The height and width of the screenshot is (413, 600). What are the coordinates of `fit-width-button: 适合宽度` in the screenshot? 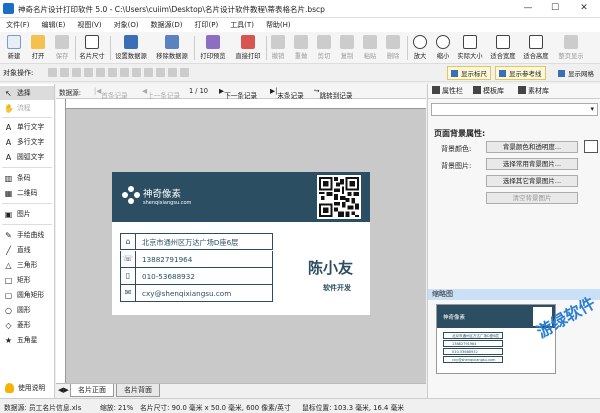 It's located at (503, 48).